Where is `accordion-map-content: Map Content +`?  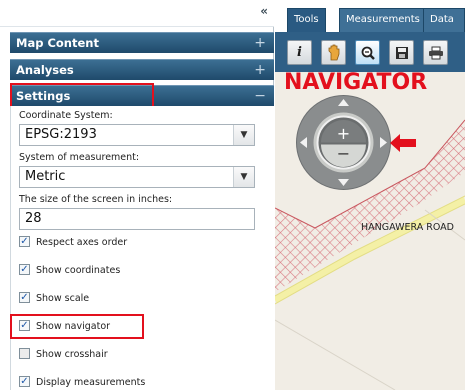 accordion-map-content: Map Content + is located at coordinates (142, 42).